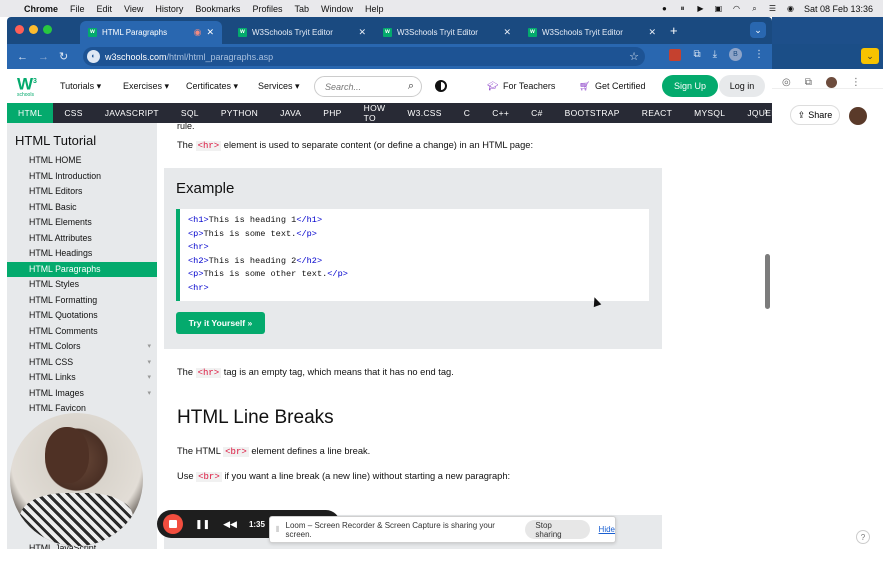  I want to click on help-icon: ?, so click(863, 537).